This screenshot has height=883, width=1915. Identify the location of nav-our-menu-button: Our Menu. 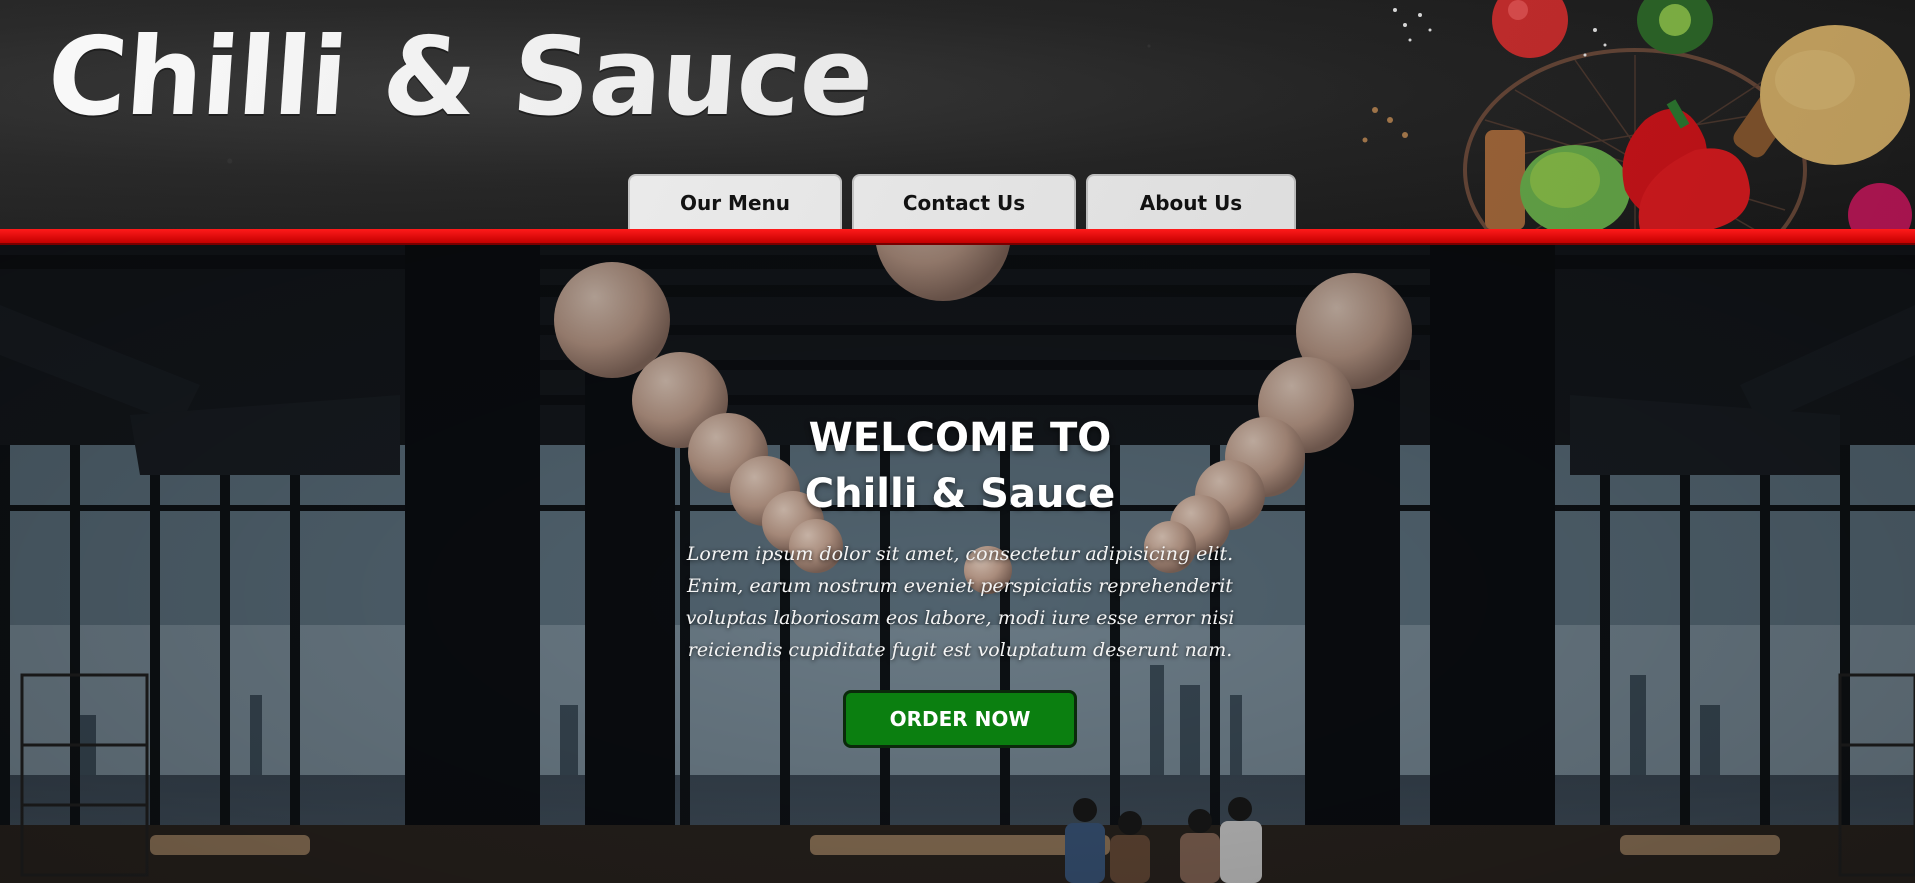
(735, 202).